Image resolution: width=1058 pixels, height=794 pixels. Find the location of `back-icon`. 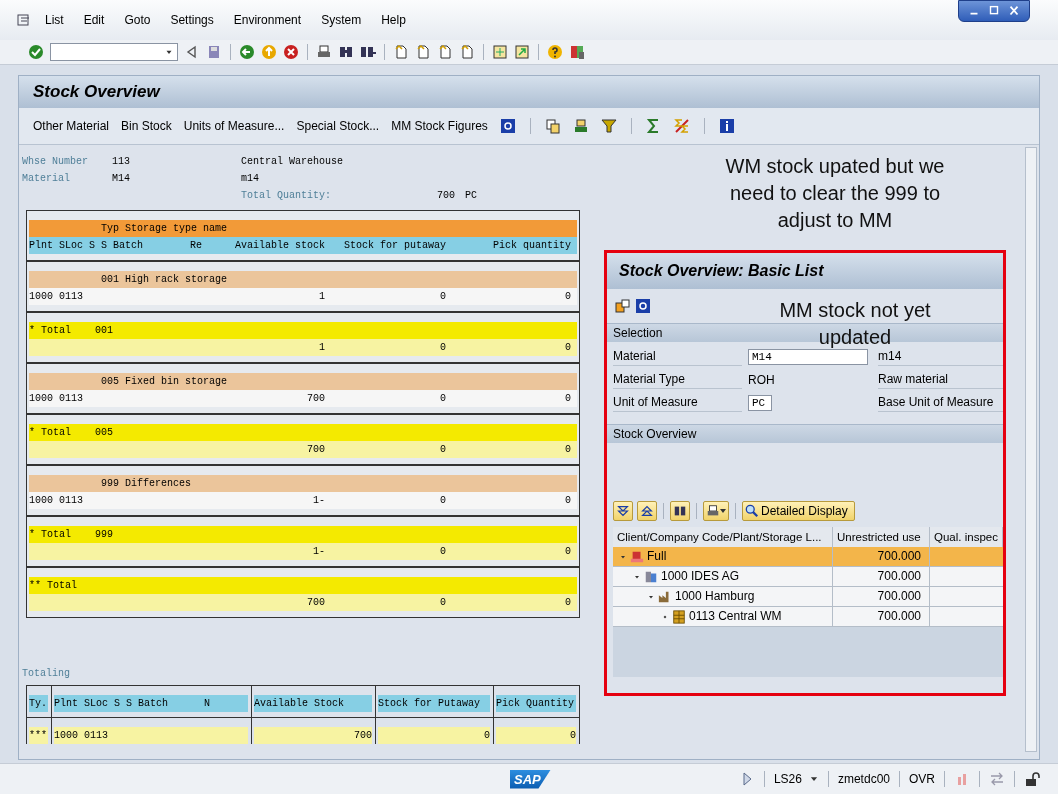

back-icon is located at coordinates (247, 52).